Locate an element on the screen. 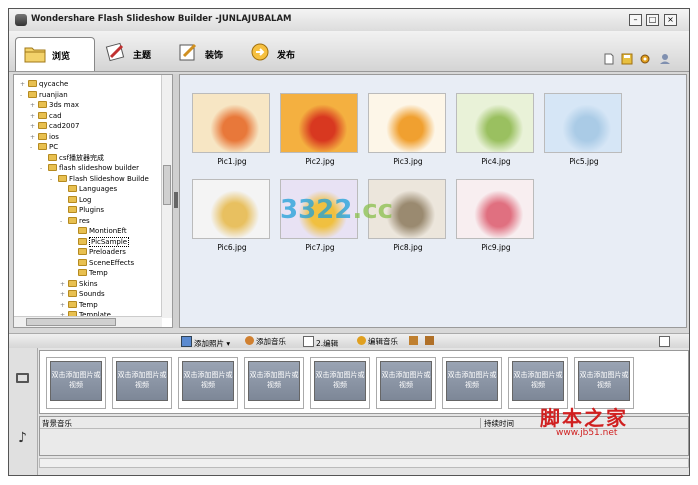 Image resolution: width=698 pixels, height=485 pixels. tree-item: PicSample is located at coordinates (100, 241).